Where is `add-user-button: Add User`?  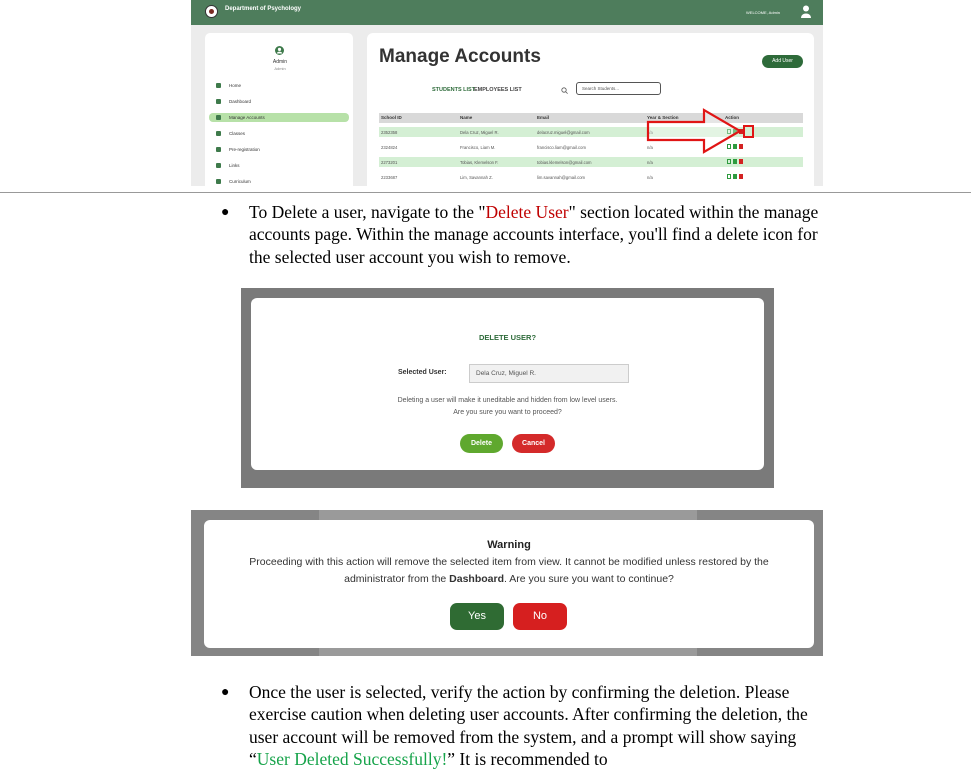
add-user-button: Add User is located at coordinates (782, 61).